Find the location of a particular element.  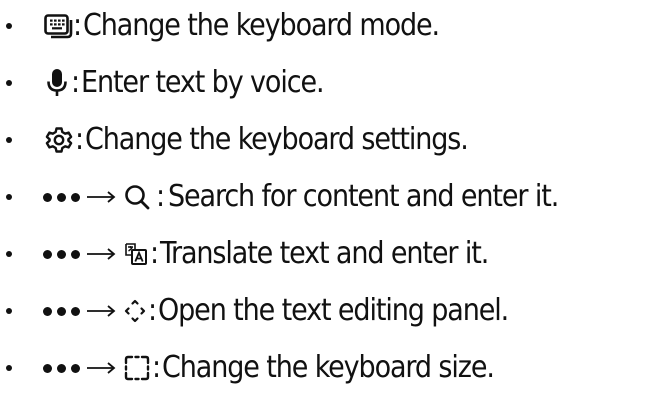

item-text: Translate text and enter it. is located at coordinates (324, 253).